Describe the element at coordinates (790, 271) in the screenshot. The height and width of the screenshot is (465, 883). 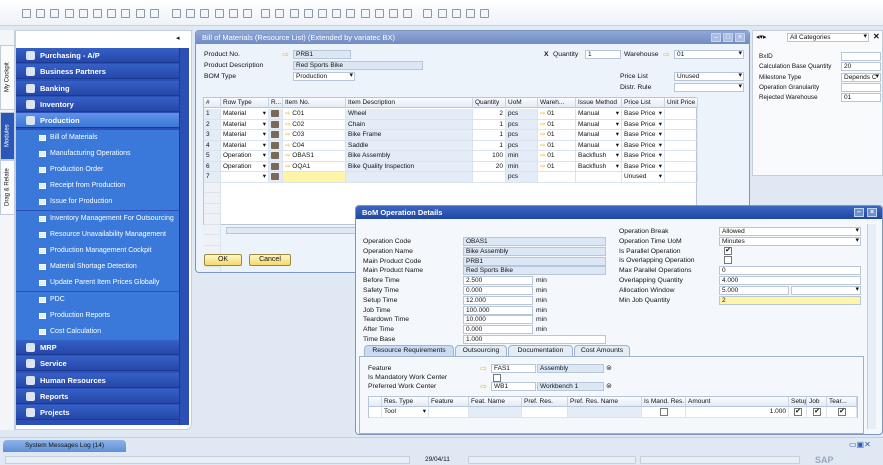
I see `op-field: 0` at that location.